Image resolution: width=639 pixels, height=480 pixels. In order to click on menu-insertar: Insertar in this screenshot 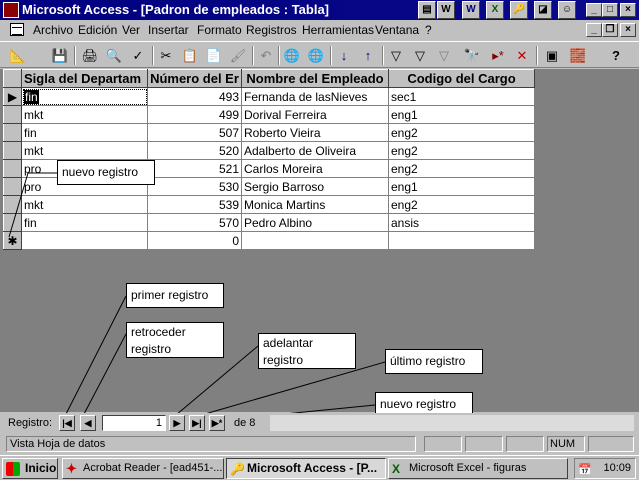, I will do `click(168, 30)`.